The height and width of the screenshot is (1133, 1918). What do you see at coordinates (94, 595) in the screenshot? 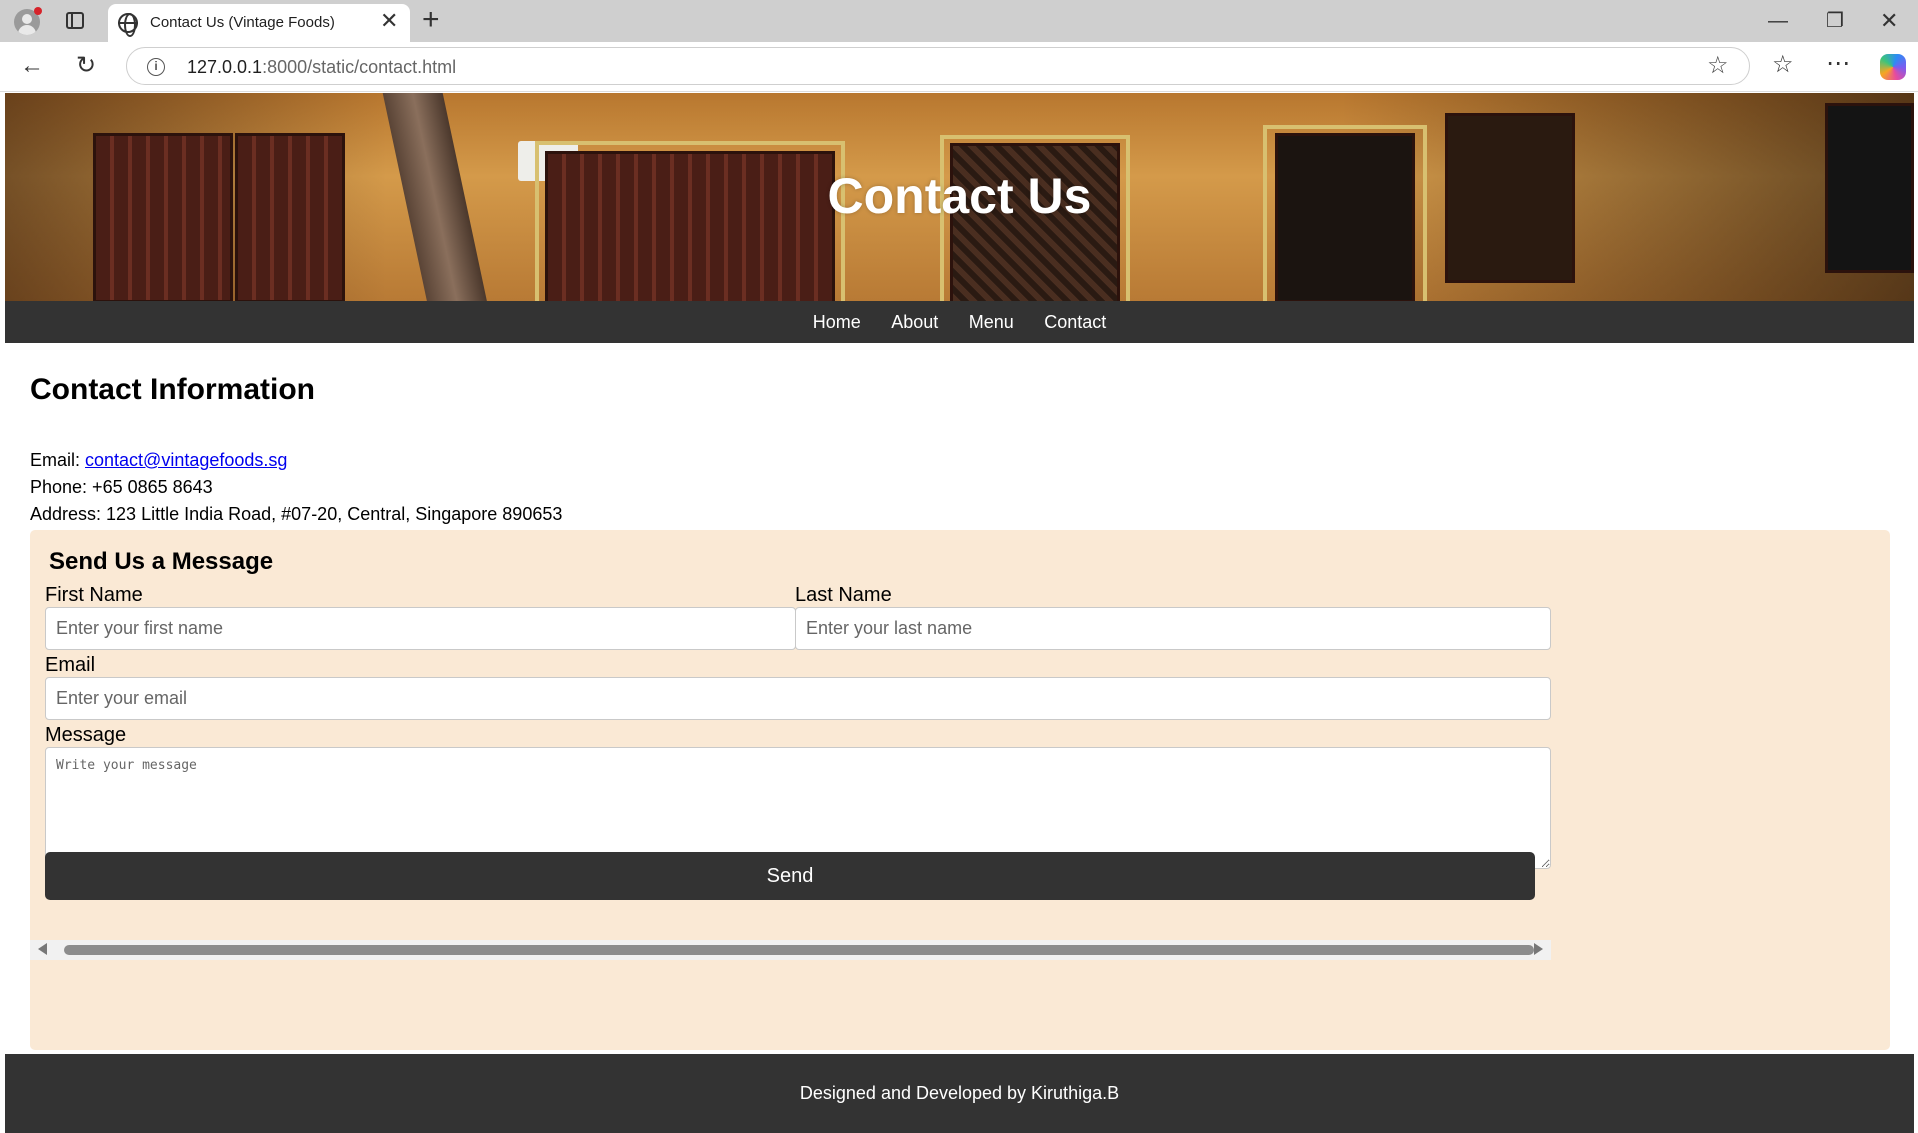
I see `first-name-label: First Name` at bounding box center [94, 595].